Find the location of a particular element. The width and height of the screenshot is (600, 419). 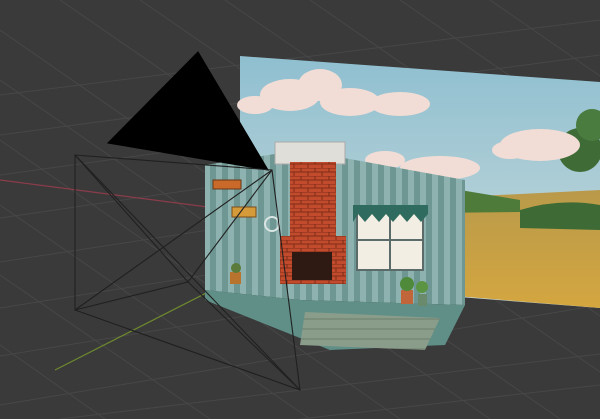

chimney is located at coordinates (313, 201).